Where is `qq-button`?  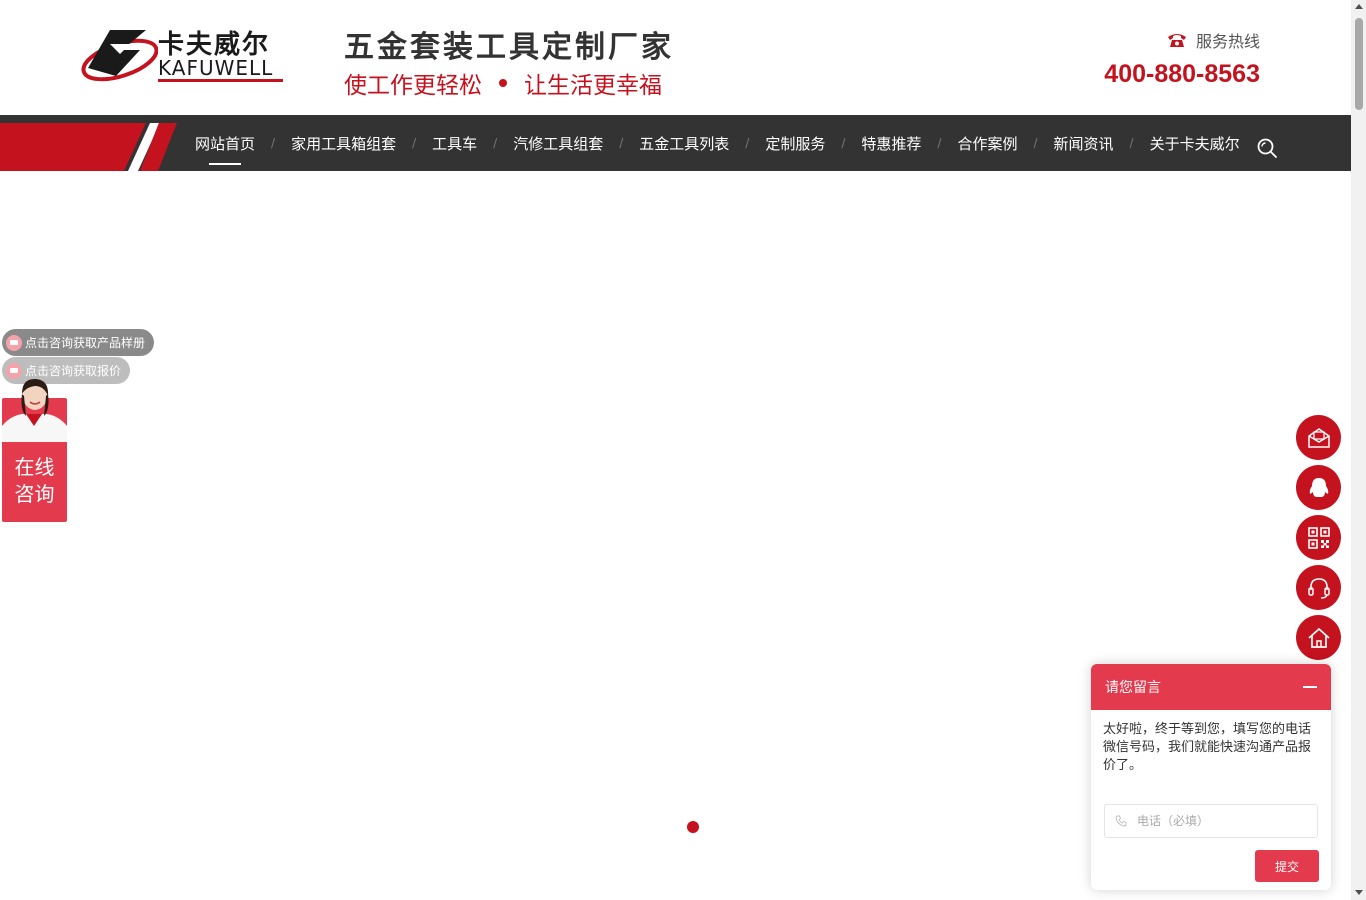 qq-button is located at coordinates (1318, 487).